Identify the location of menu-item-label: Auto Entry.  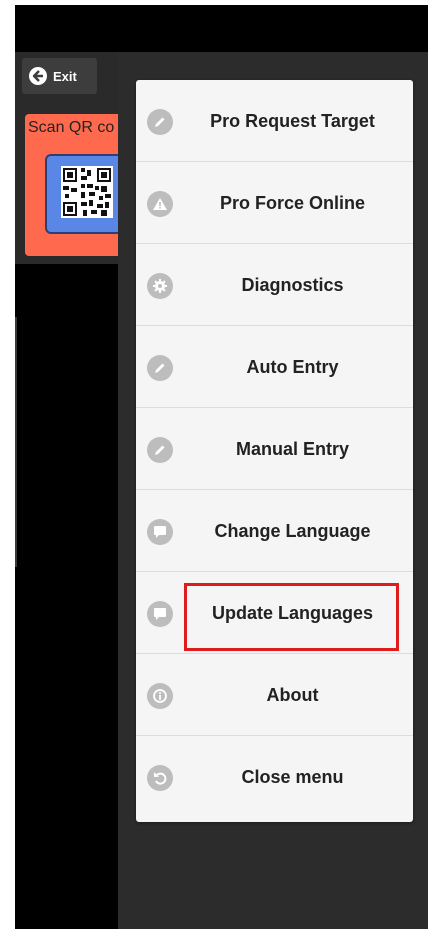
(292, 366).